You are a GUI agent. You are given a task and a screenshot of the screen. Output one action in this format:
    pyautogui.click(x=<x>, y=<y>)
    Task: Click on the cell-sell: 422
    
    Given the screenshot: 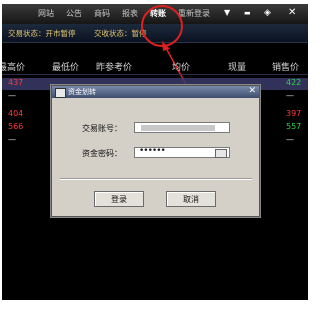 What is the action you would take?
    pyautogui.click(x=294, y=82)
    